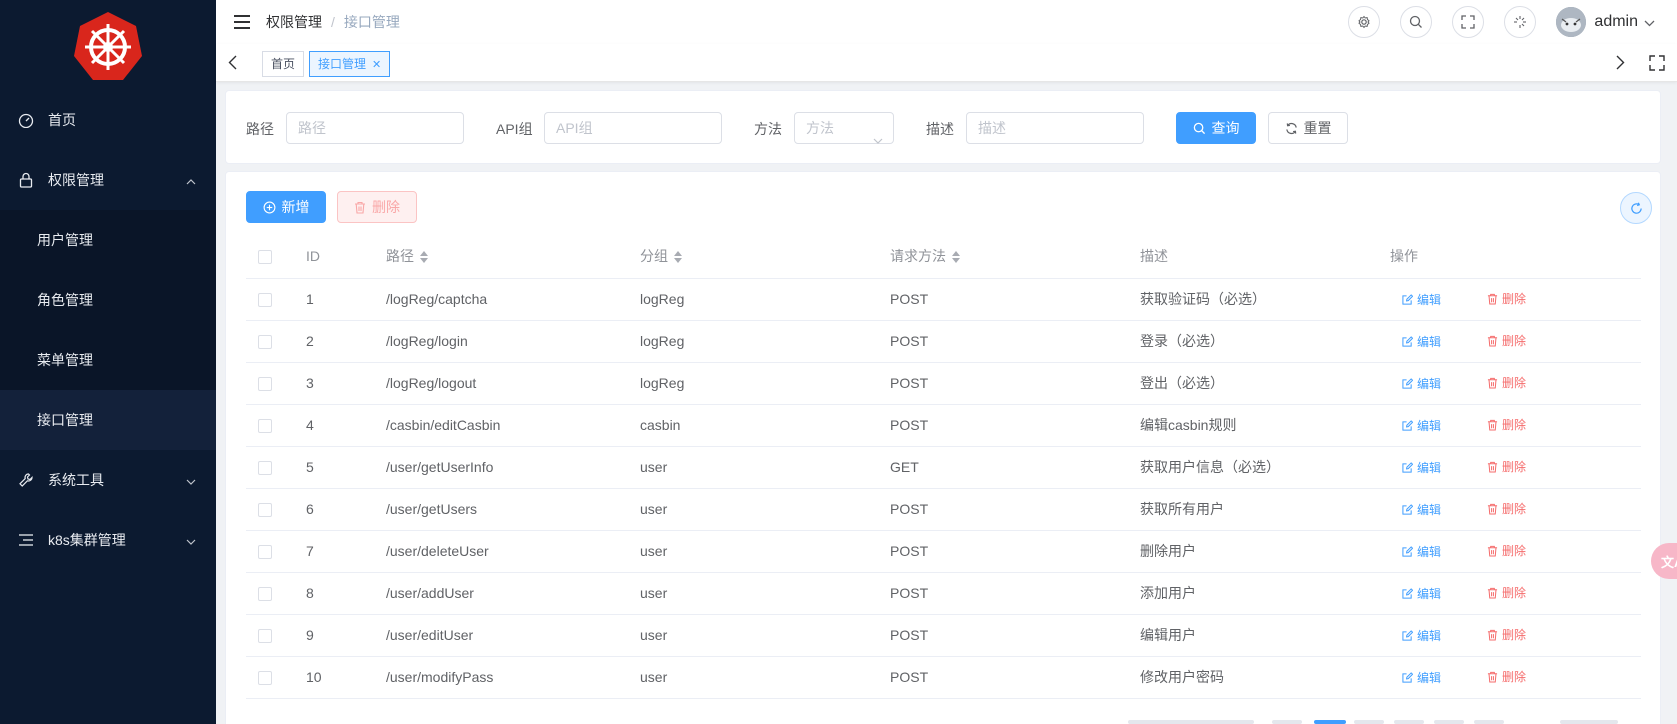 The image size is (1677, 724). What do you see at coordinates (1514, 341) in the screenshot?
I see `button-label: 删除` at bounding box center [1514, 341].